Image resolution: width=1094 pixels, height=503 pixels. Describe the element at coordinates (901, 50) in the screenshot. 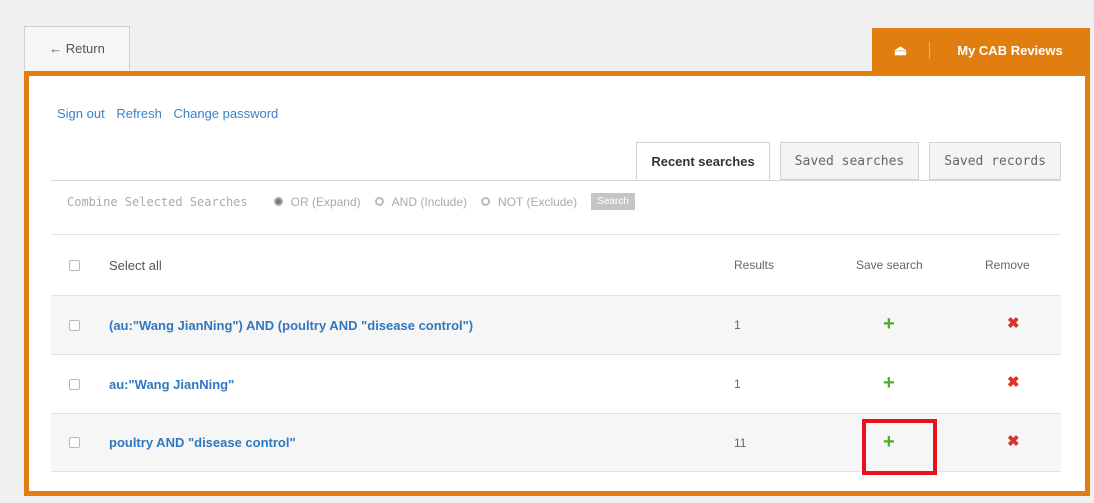

I see `eject-icon: ⏏` at that location.